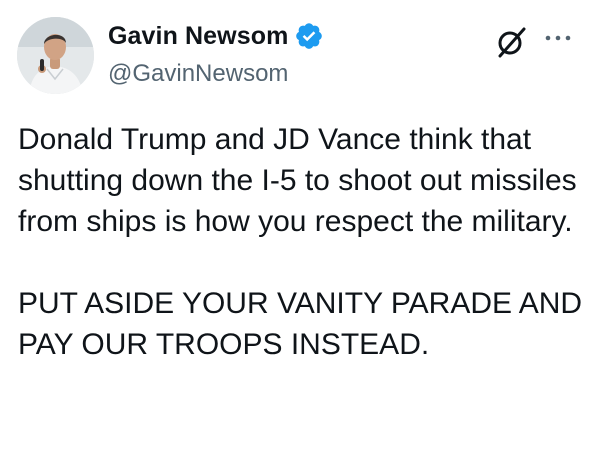 Image resolution: width=603 pixels, height=449 pixels. What do you see at coordinates (511, 42) in the screenshot?
I see `grok-icon` at bounding box center [511, 42].